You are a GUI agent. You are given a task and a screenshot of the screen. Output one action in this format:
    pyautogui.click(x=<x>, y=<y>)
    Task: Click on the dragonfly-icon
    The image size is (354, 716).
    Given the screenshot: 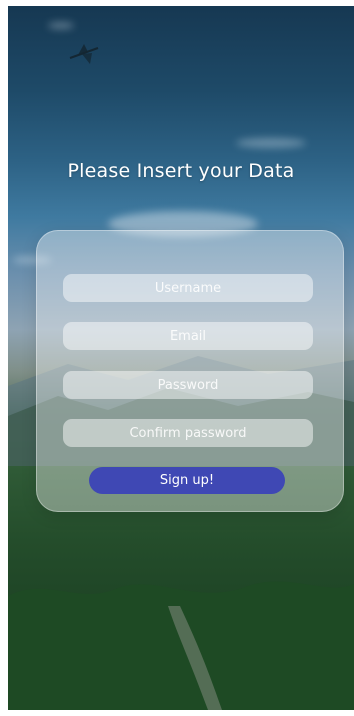 What is the action you would take?
    pyautogui.click(x=84, y=54)
    